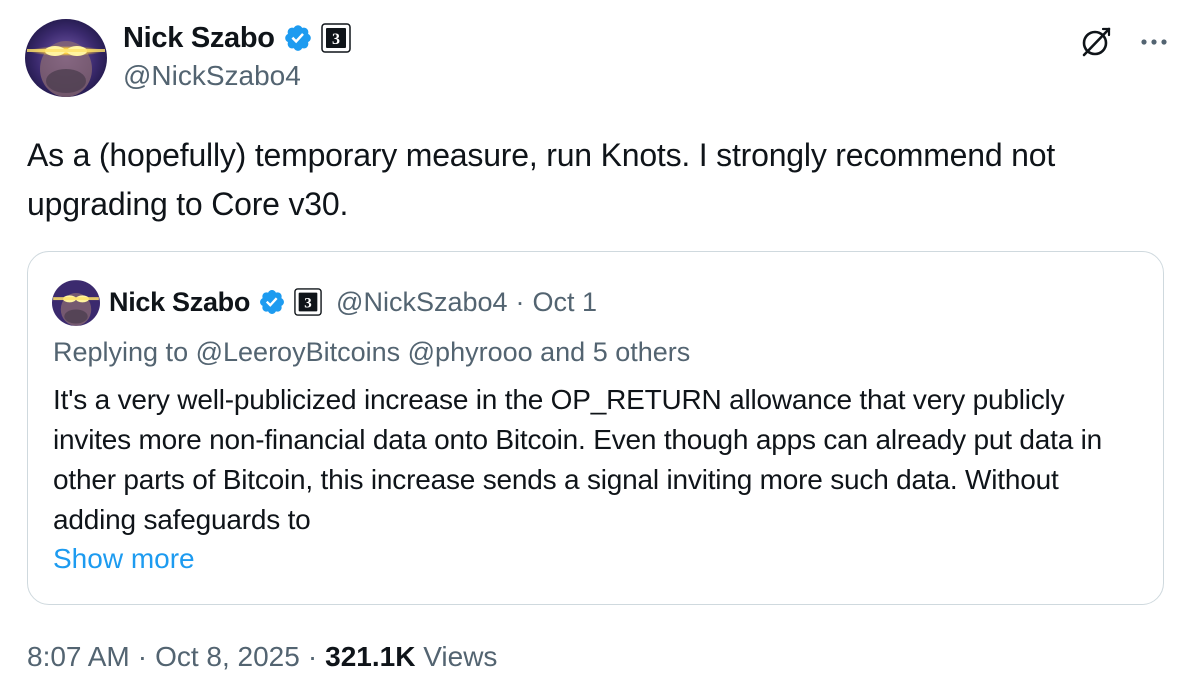 This screenshot has height=696, width=1200. What do you see at coordinates (1096, 42) in the screenshot?
I see `grok-icon` at bounding box center [1096, 42].